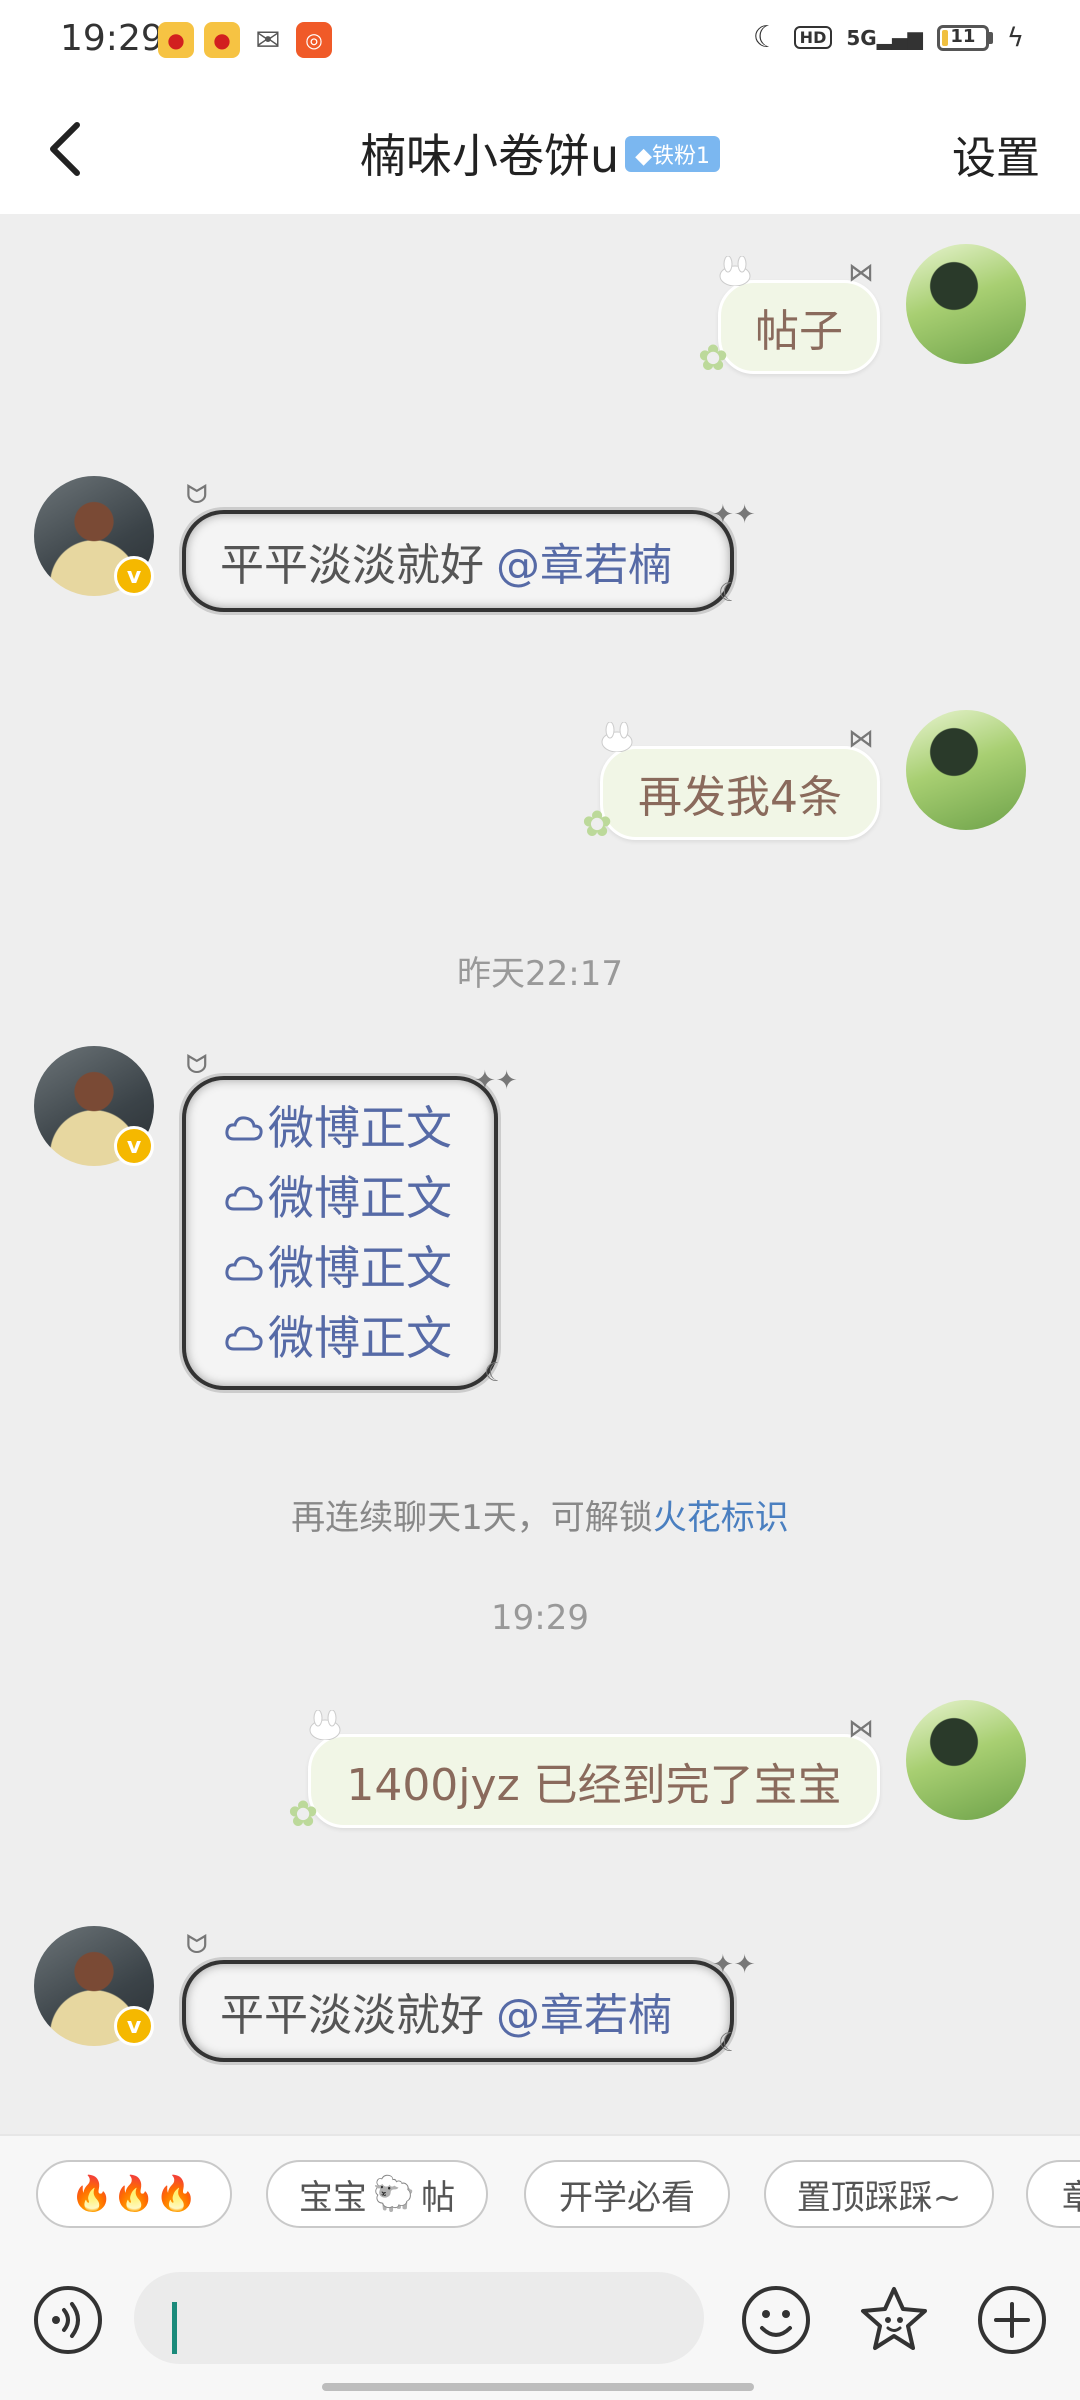  I want to click on quick-reply-label: 帖, so click(438, 2197).